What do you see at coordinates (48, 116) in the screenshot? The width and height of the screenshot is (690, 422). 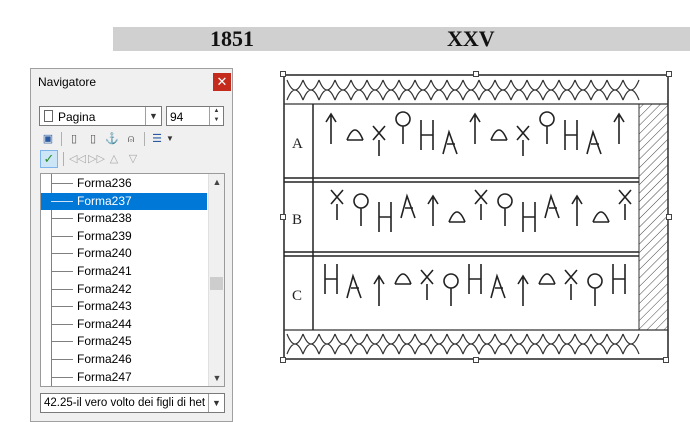 I see `page-icon` at bounding box center [48, 116].